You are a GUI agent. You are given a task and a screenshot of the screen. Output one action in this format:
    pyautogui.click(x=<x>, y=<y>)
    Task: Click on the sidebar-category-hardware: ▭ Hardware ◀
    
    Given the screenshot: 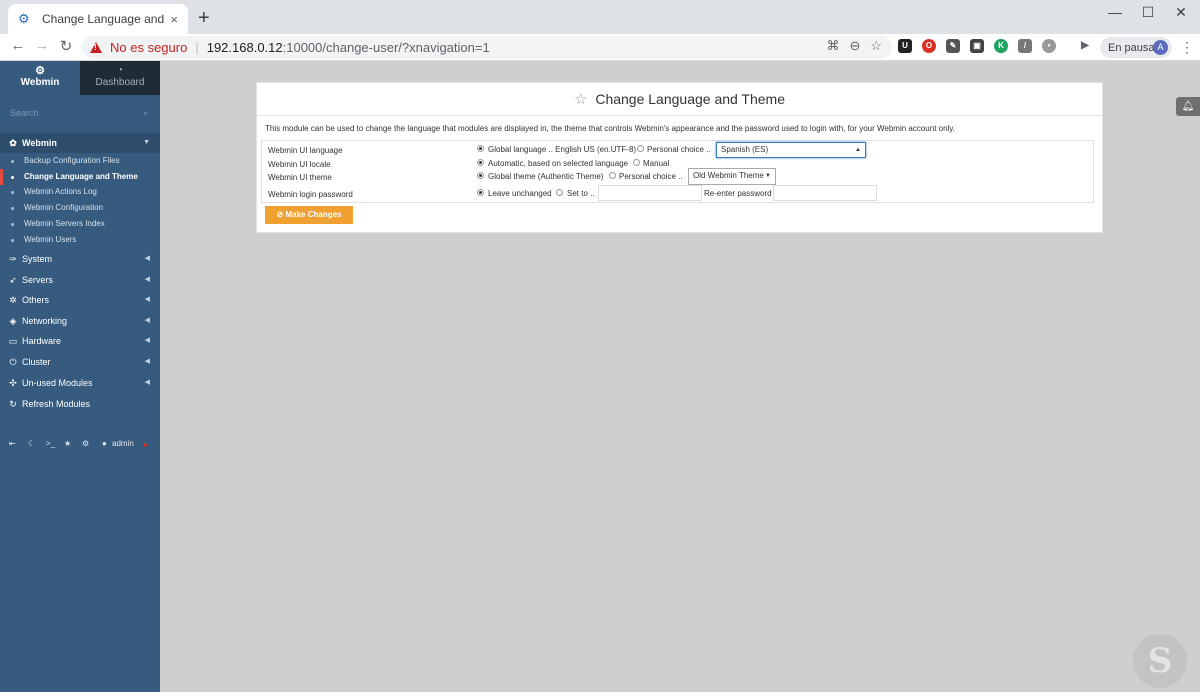 What is the action you would take?
    pyautogui.click(x=80, y=341)
    